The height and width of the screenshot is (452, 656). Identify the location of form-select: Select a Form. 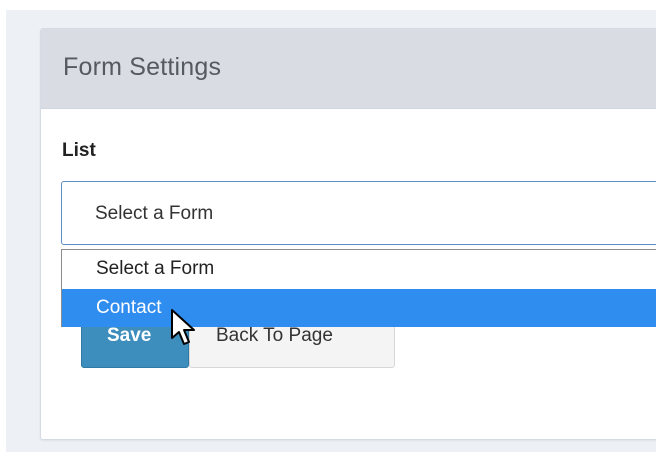
(358, 213).